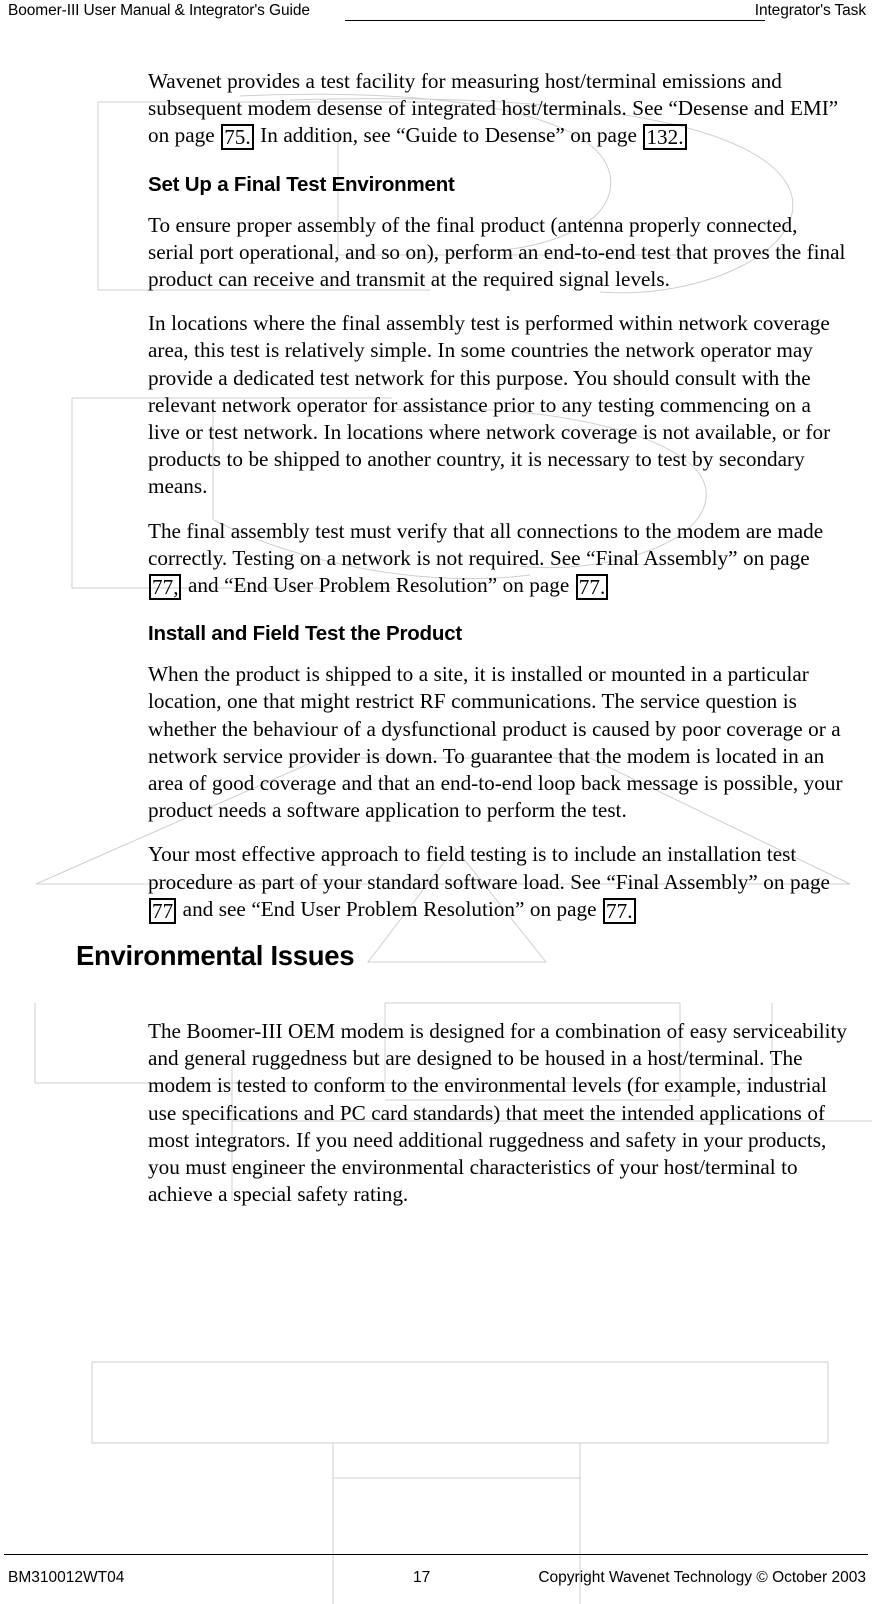 The height and width of the screenshot is (1604, 872). I want to click on heading1-block: Environmental Issues, so click(462, 979).